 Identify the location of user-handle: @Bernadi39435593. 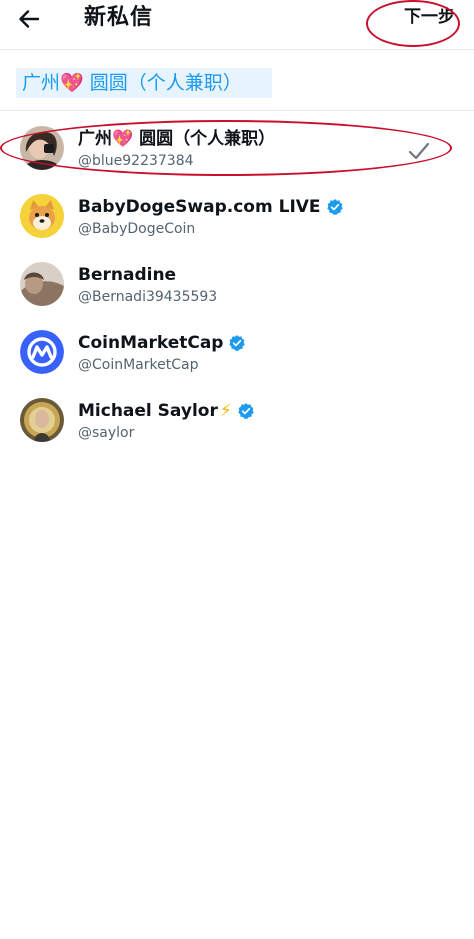
(148, 297).